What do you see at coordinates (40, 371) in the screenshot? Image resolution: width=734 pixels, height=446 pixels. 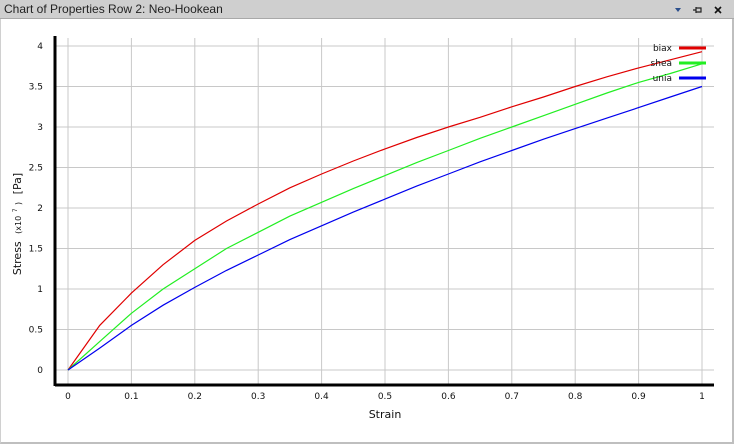 I see `y-tick-label: 0` at bounding box center [40, 371].